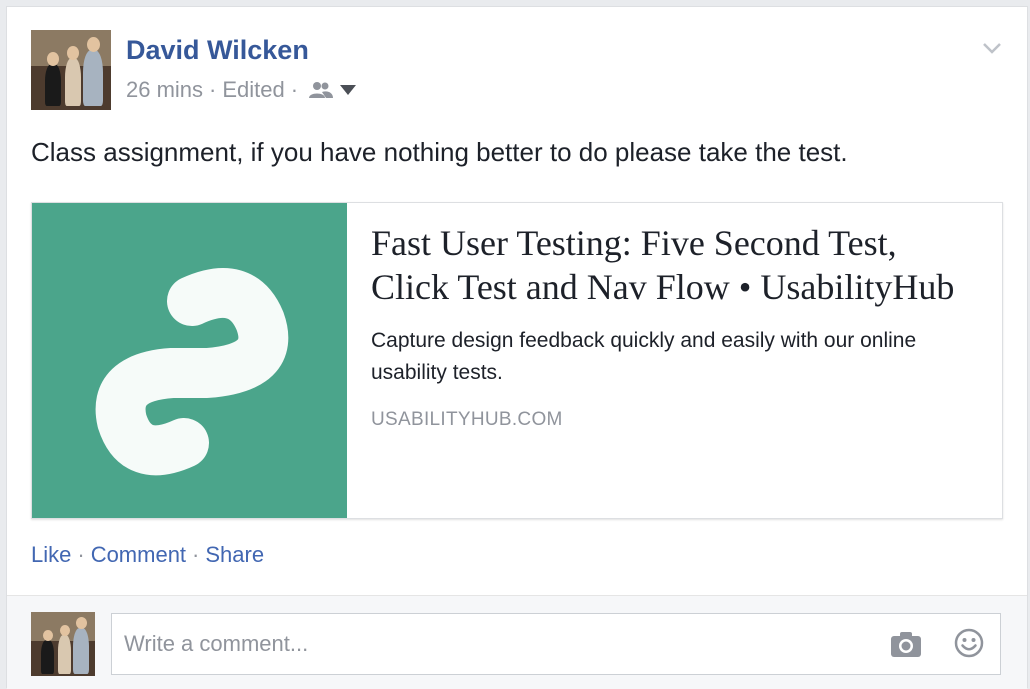  Describe the element at coordinates (234, 555) in the screenshot. I see `share-button: Share` at that location.